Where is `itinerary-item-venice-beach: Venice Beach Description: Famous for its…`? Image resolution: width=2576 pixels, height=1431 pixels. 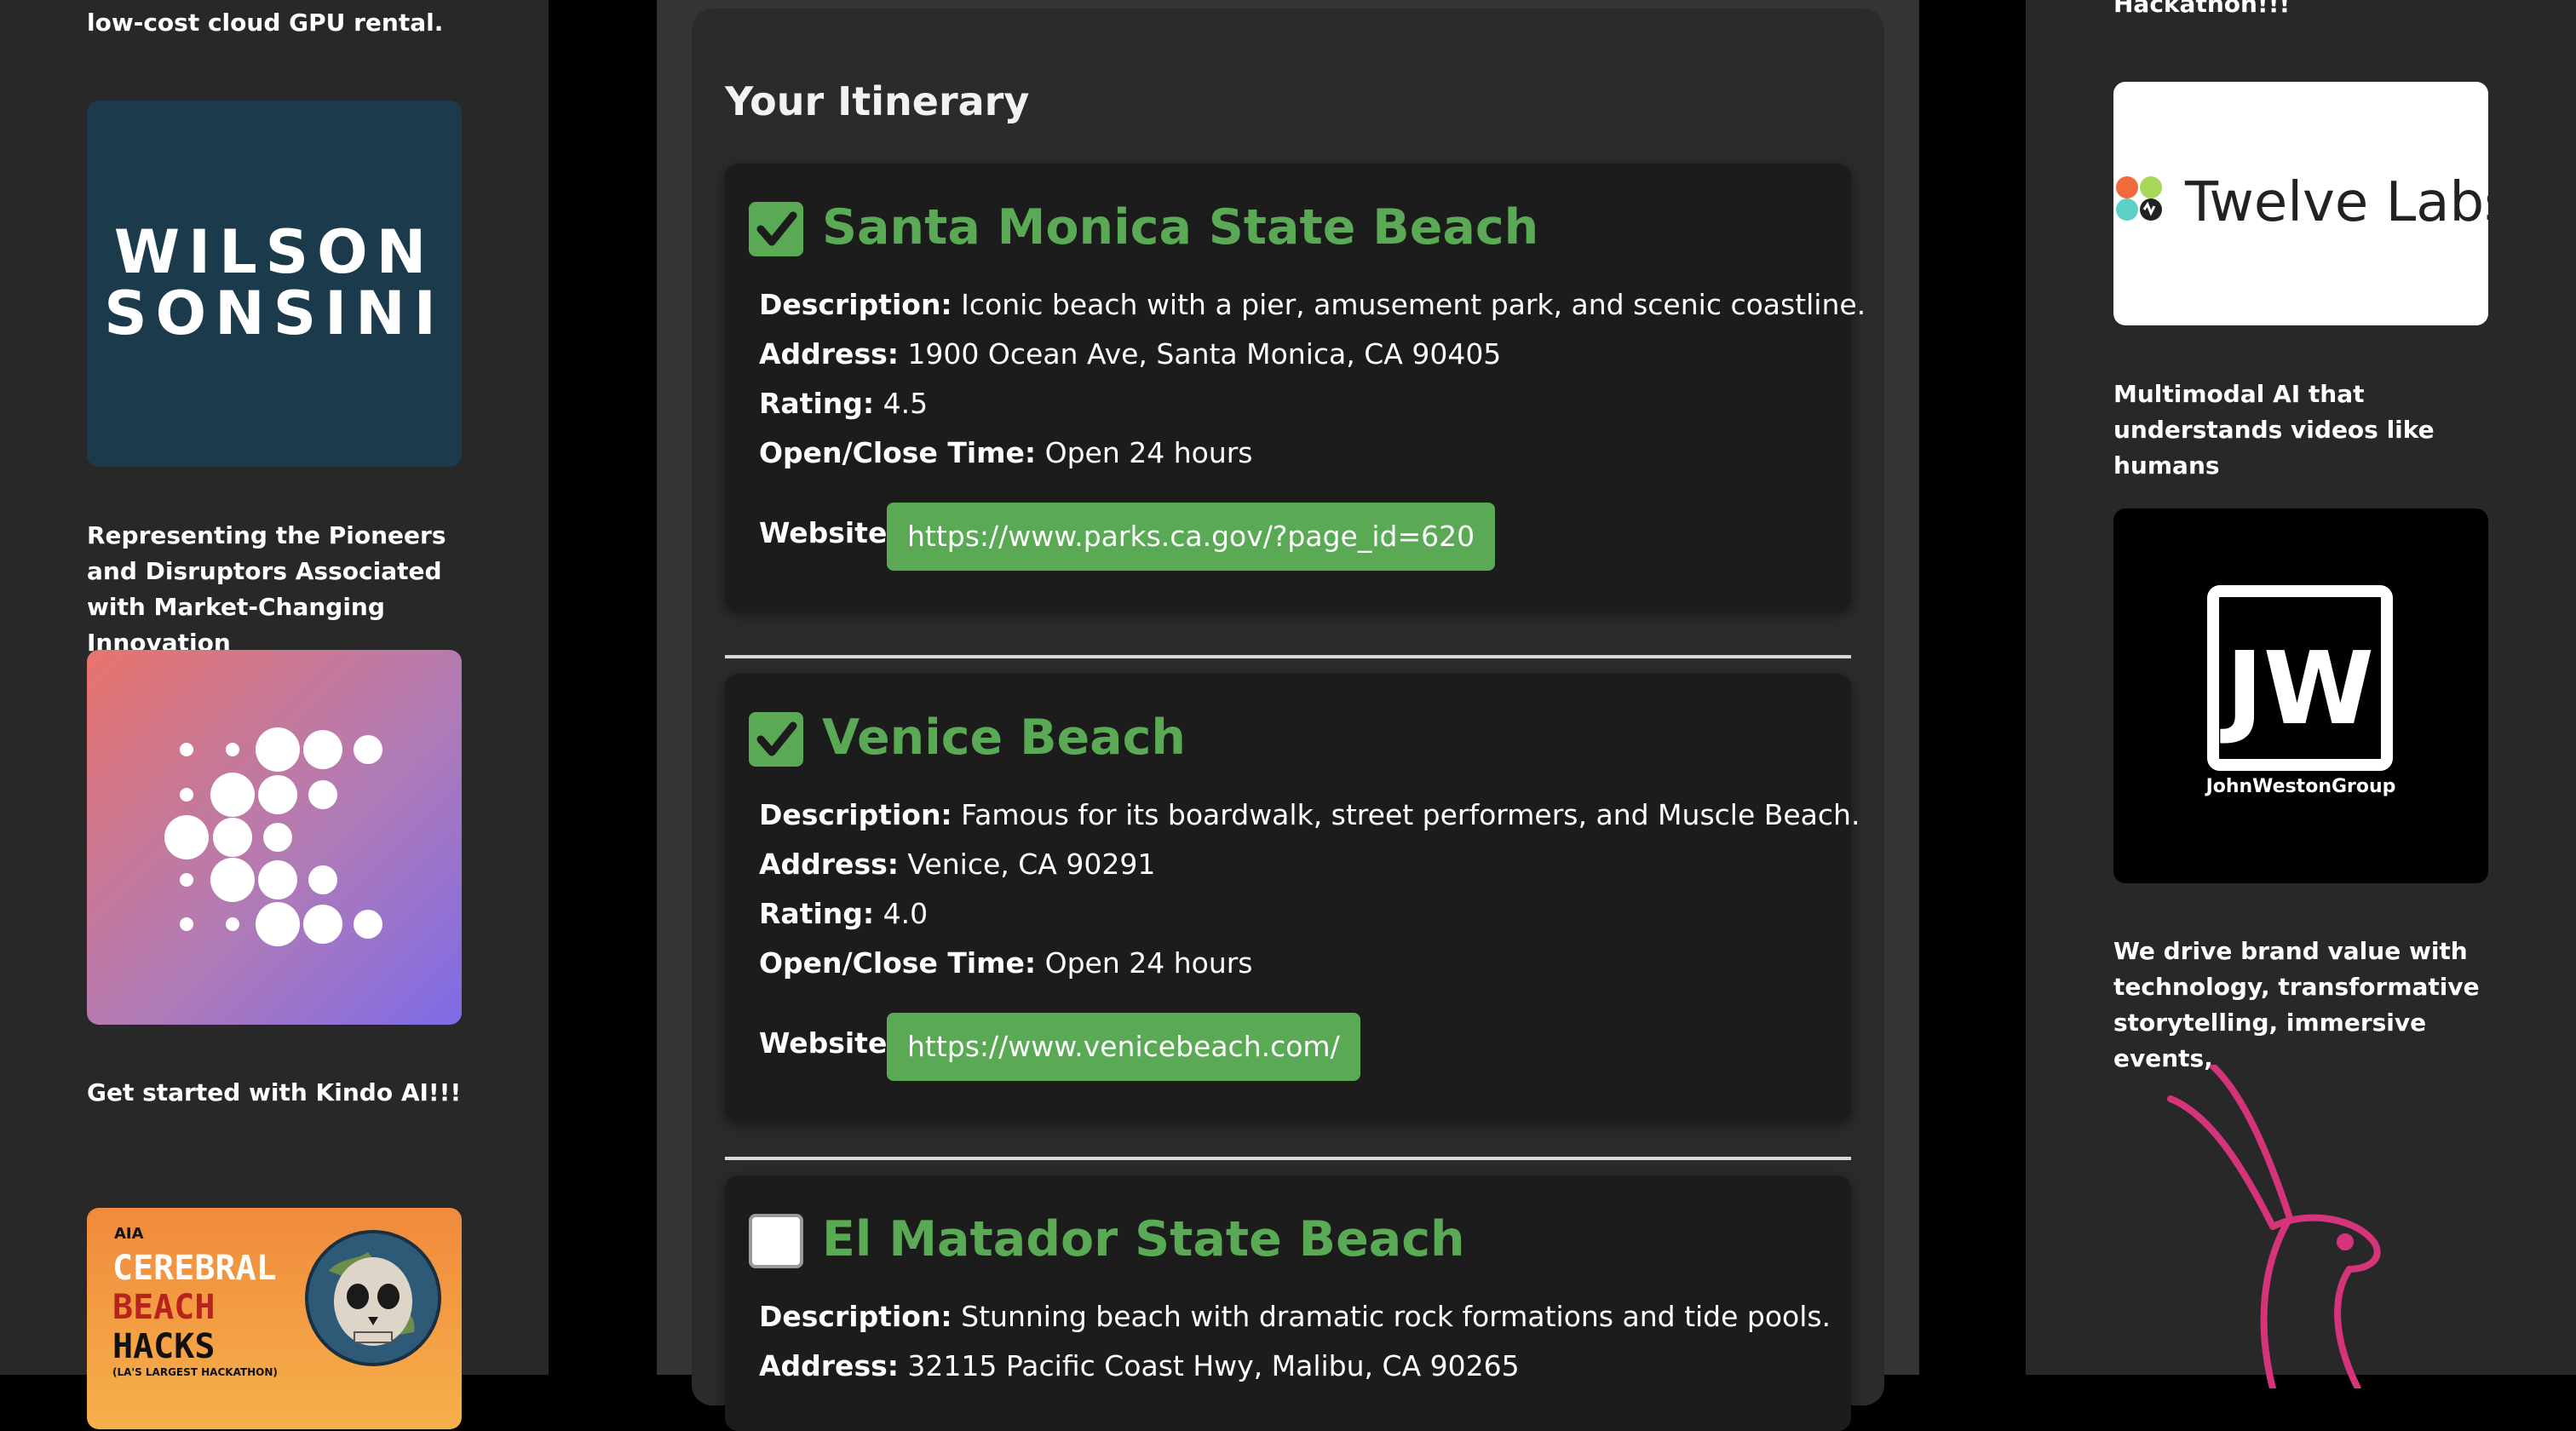
itinerary-item-venice-beach: Venice Beach Description: Famous for its… is located at coordinates (1292, 898).